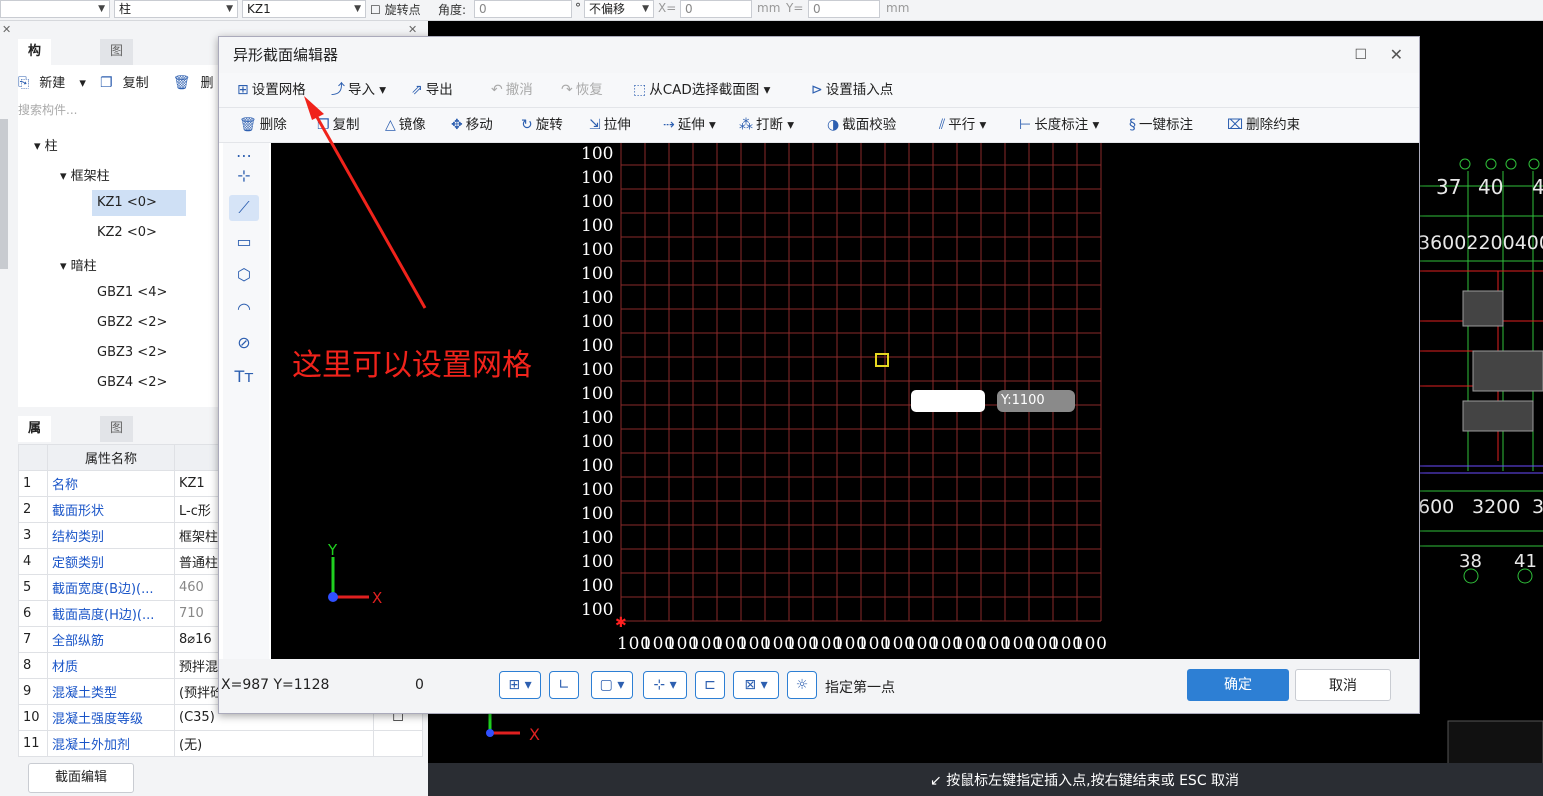  I want to click on arc-icon: ◠, so click(244, 309).